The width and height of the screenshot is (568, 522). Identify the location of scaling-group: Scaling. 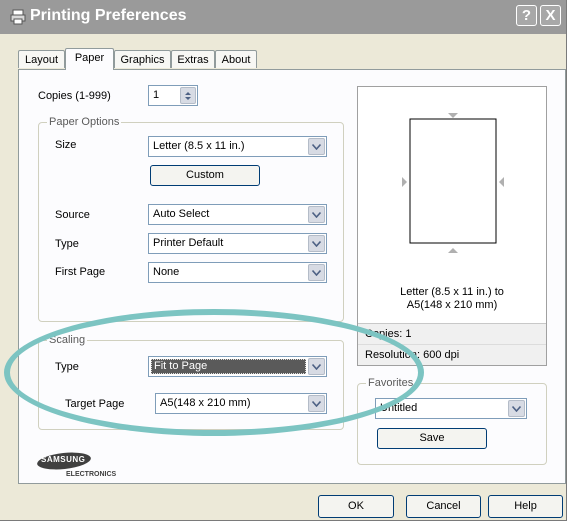
(191, 382).